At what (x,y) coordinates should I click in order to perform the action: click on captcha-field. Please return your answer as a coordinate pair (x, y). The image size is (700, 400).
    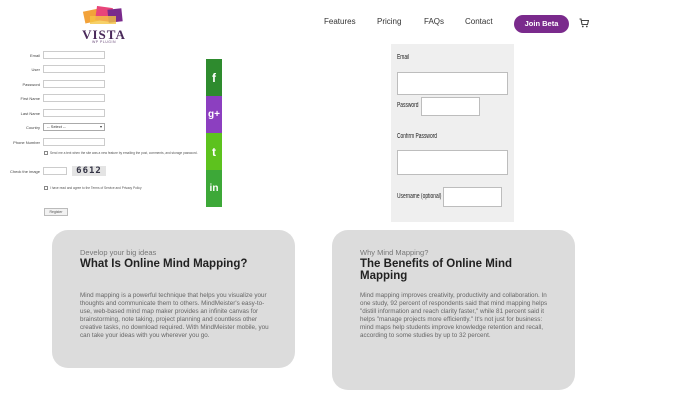
    Looking at the image, I should click on (55, 171).